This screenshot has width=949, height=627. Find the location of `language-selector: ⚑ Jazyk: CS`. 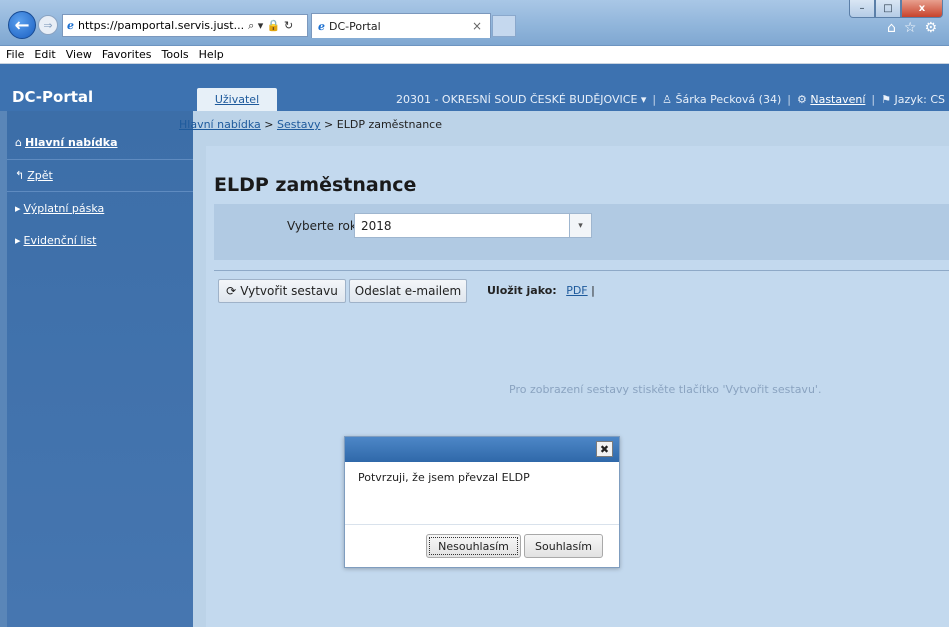

language-selector: ⚑ Jazyk: CS is located at coordinates (913, 99).